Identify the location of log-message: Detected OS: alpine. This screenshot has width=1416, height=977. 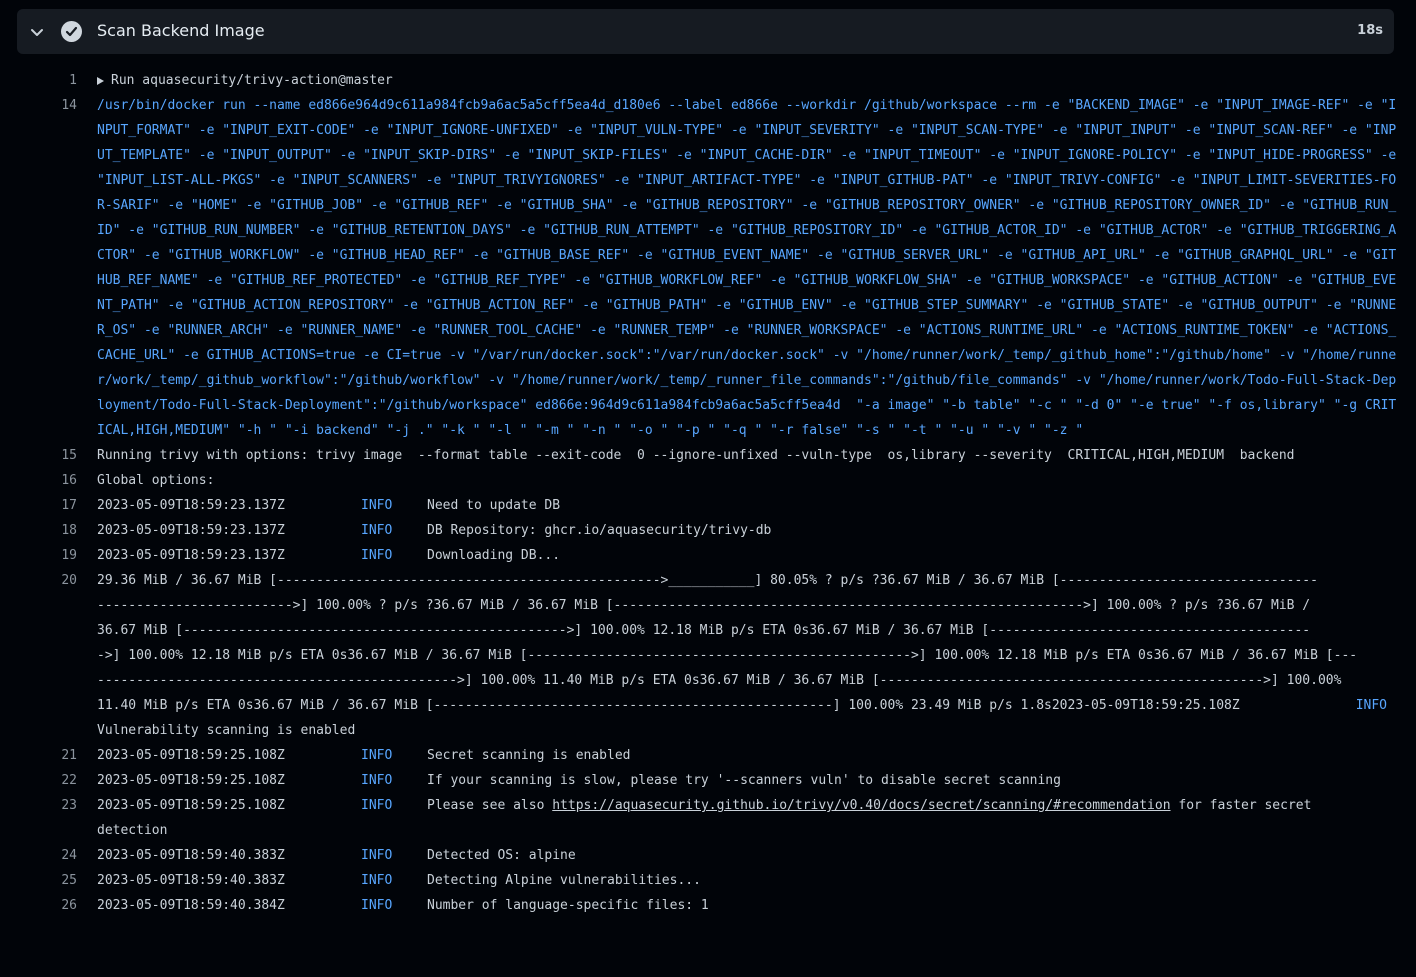
(501, 855).